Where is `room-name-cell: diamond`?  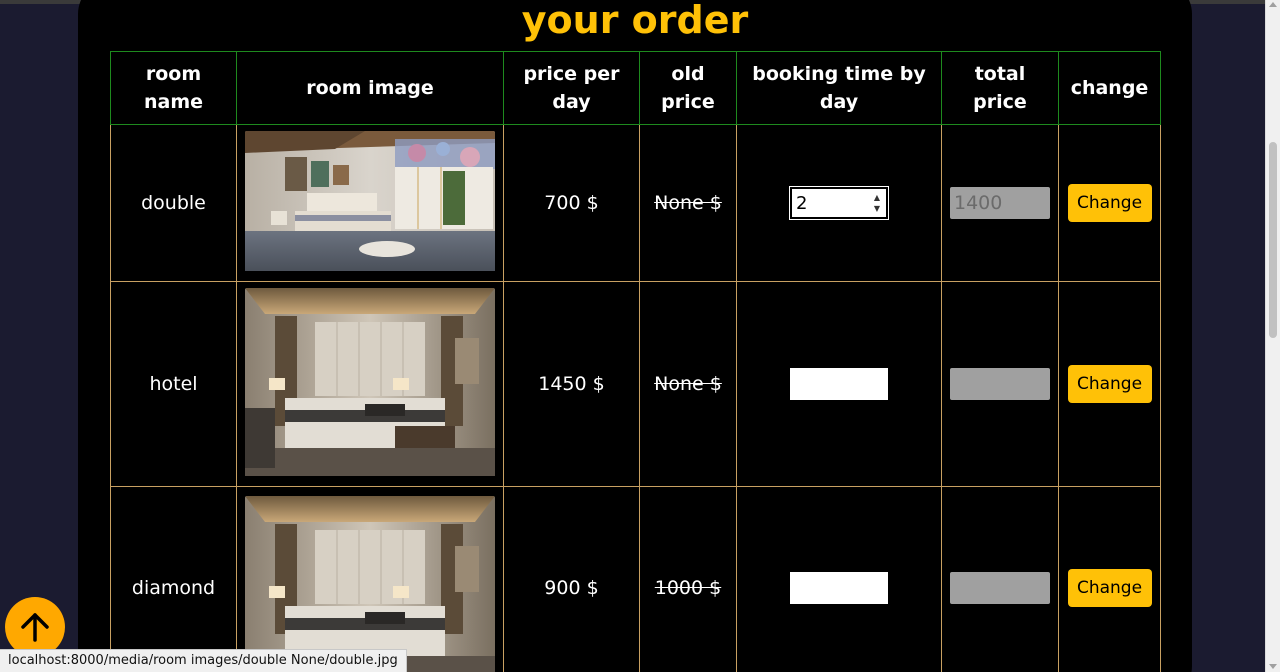 room-name-cell: diamond is located at coordinates (173, 579).